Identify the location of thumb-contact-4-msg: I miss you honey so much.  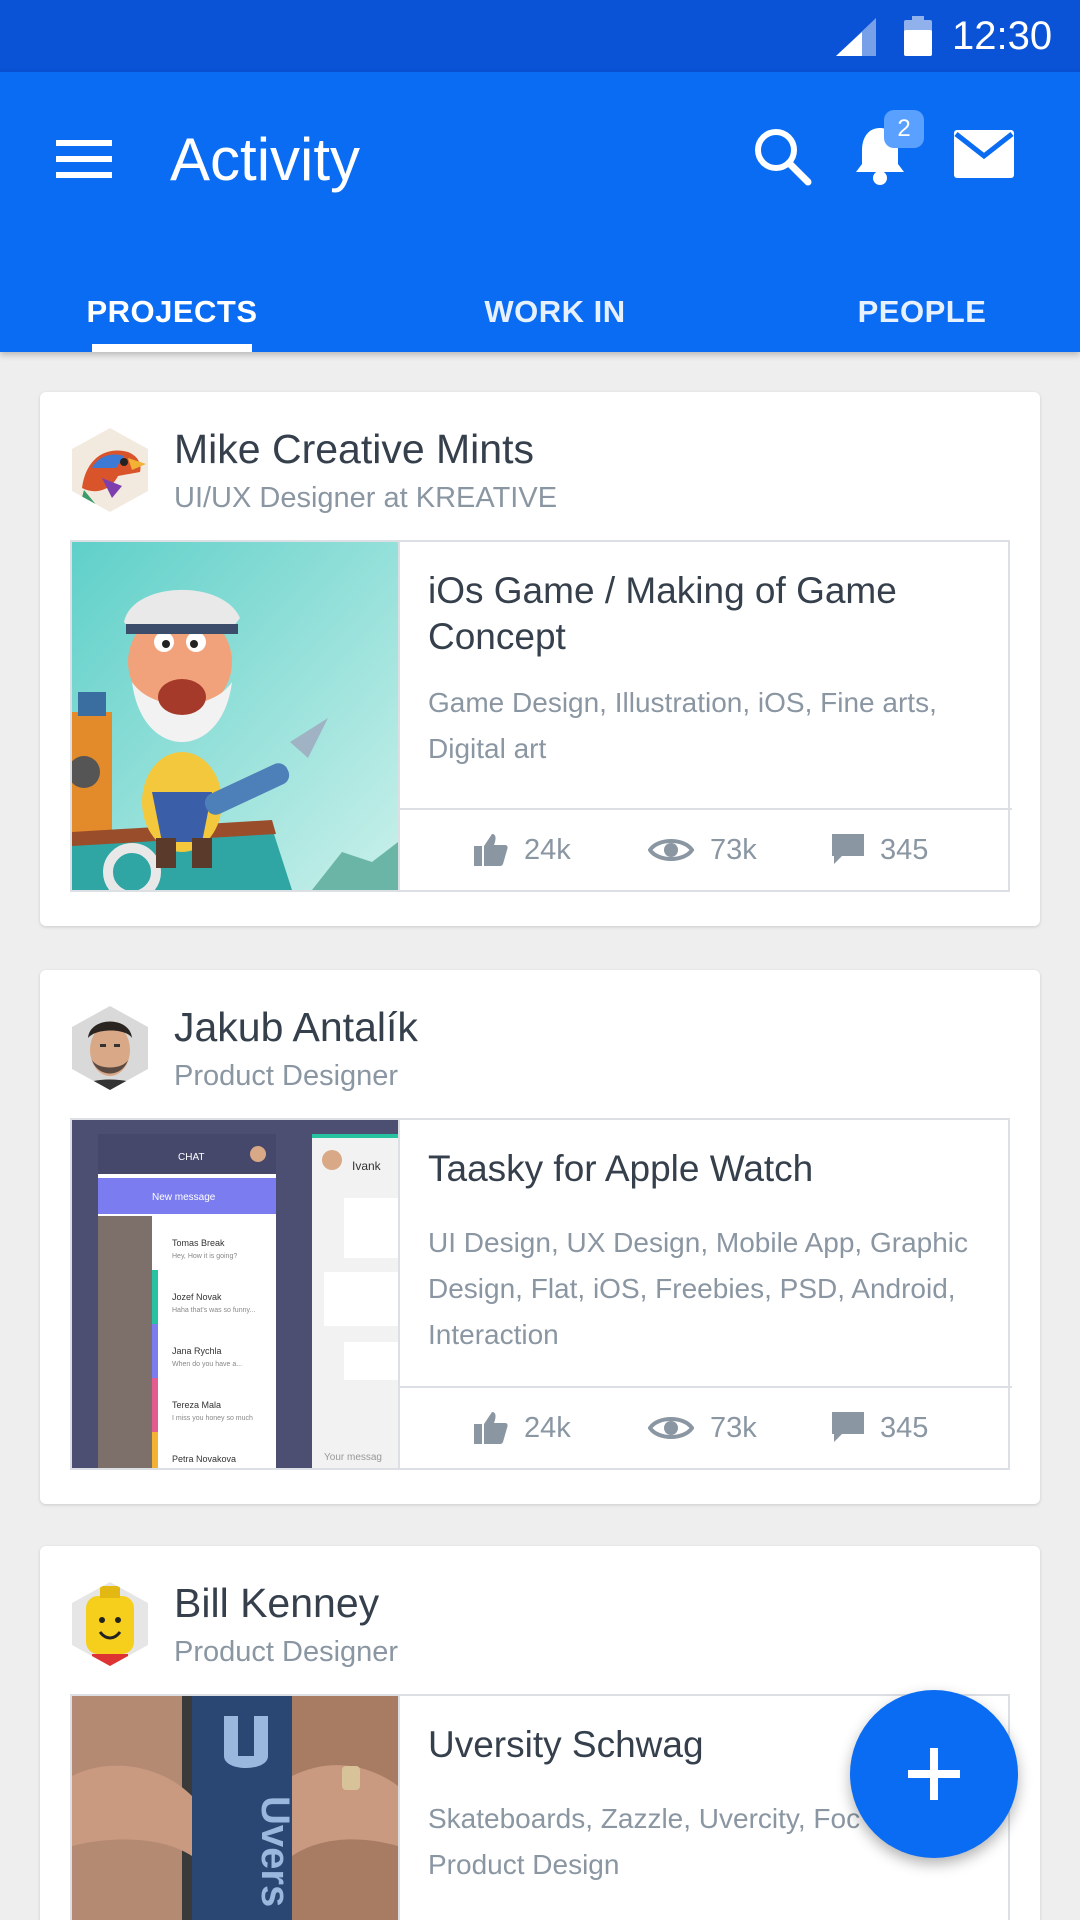
(212, 1418).